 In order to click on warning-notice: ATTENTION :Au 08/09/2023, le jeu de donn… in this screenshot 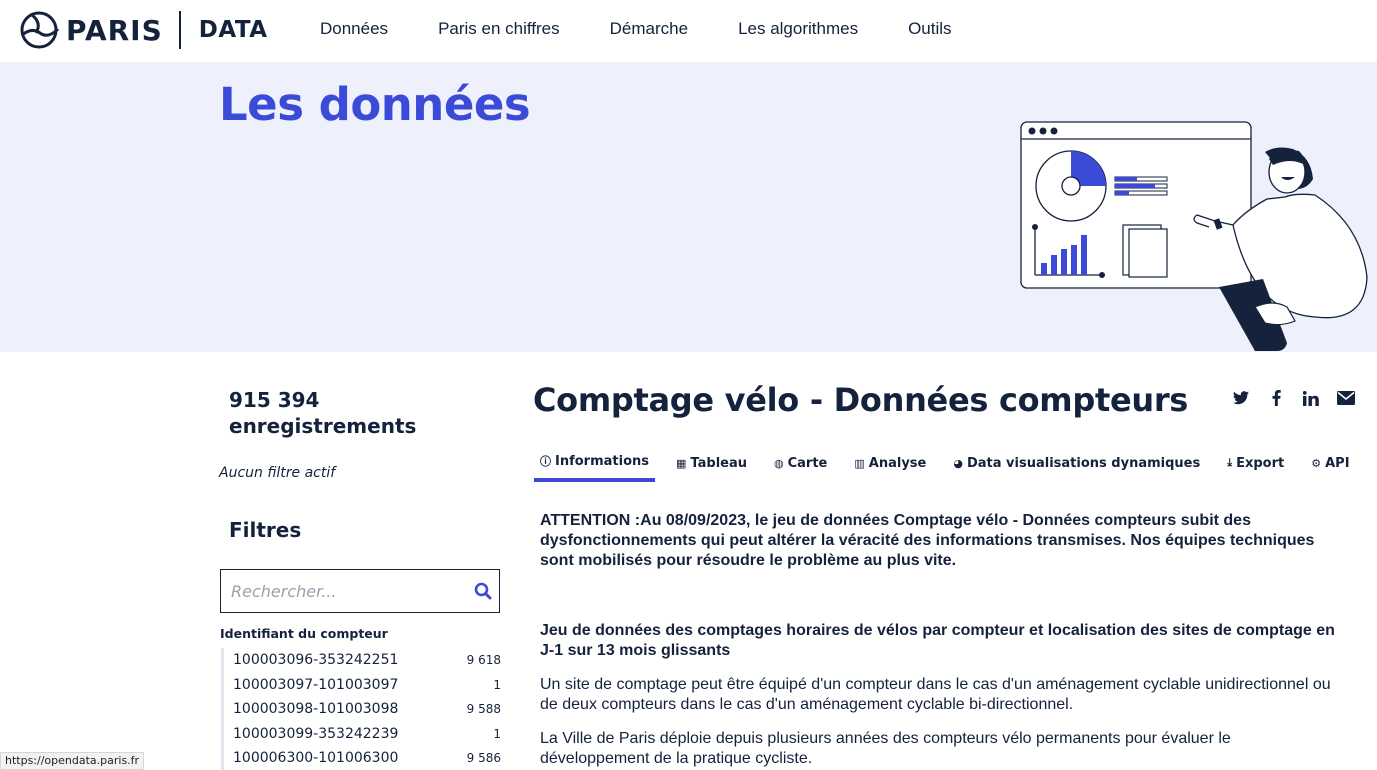, I will do `click(927, 540)`.